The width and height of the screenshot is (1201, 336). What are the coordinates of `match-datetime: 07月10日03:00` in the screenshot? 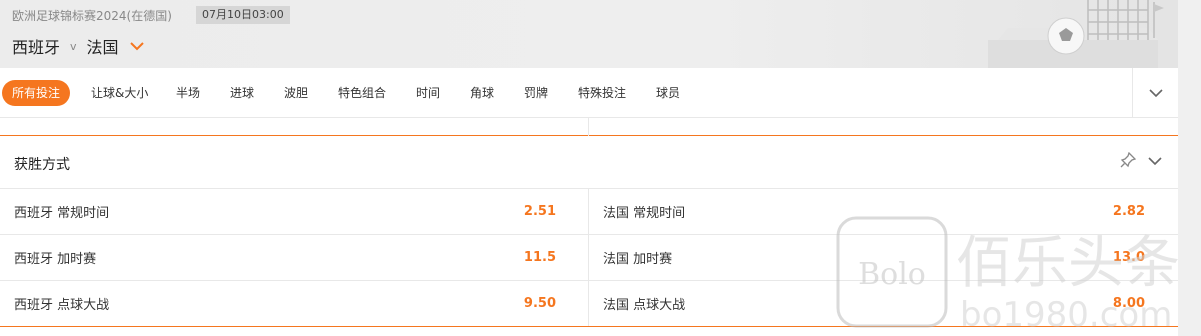 It's located at (243, 15).